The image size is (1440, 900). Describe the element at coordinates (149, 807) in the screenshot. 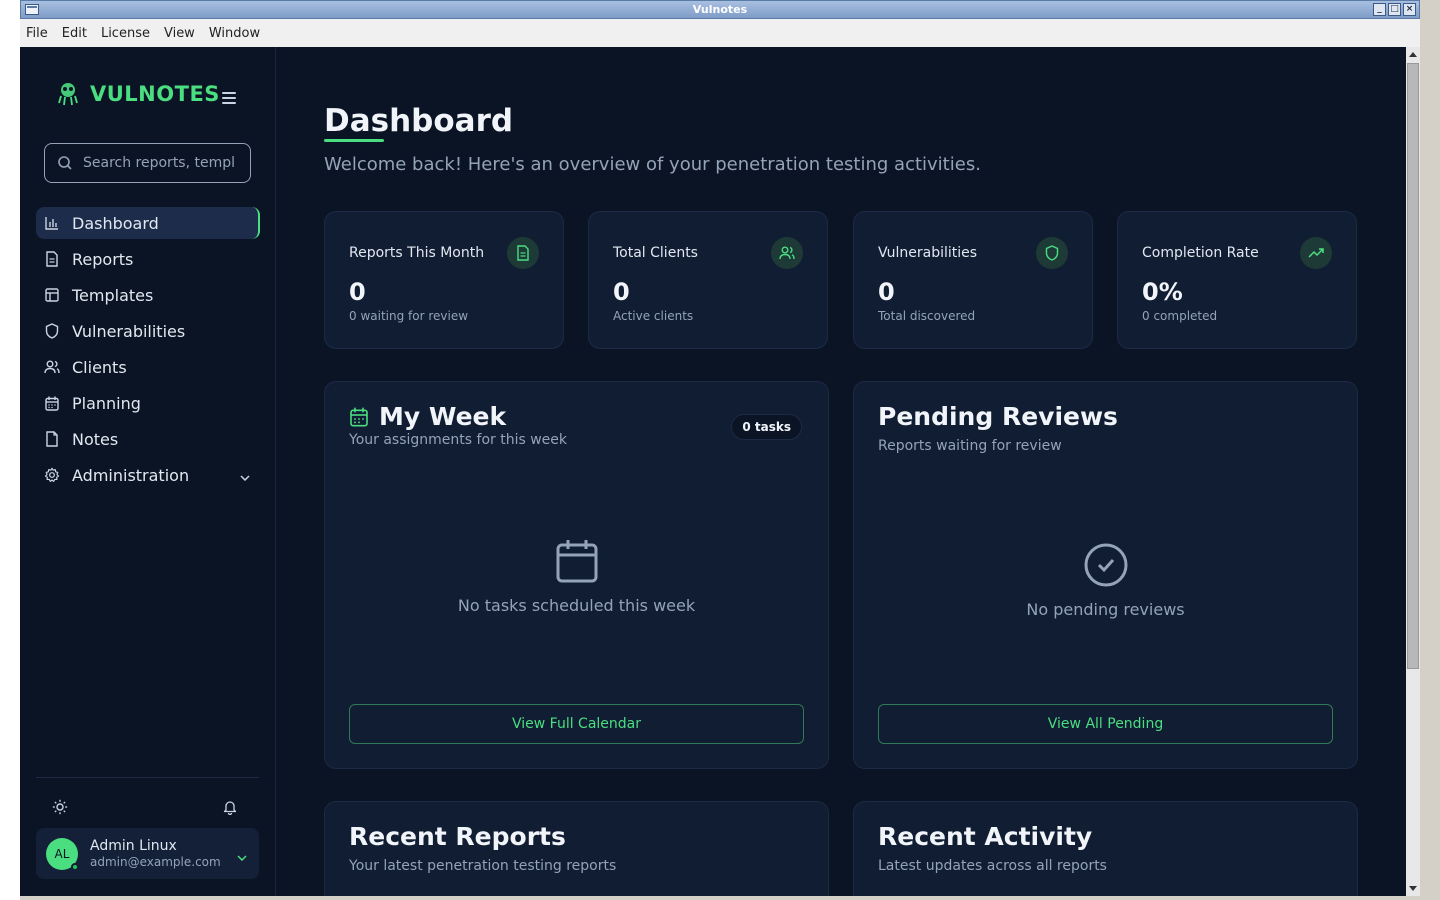

I see `sidebar-tools` at that location.